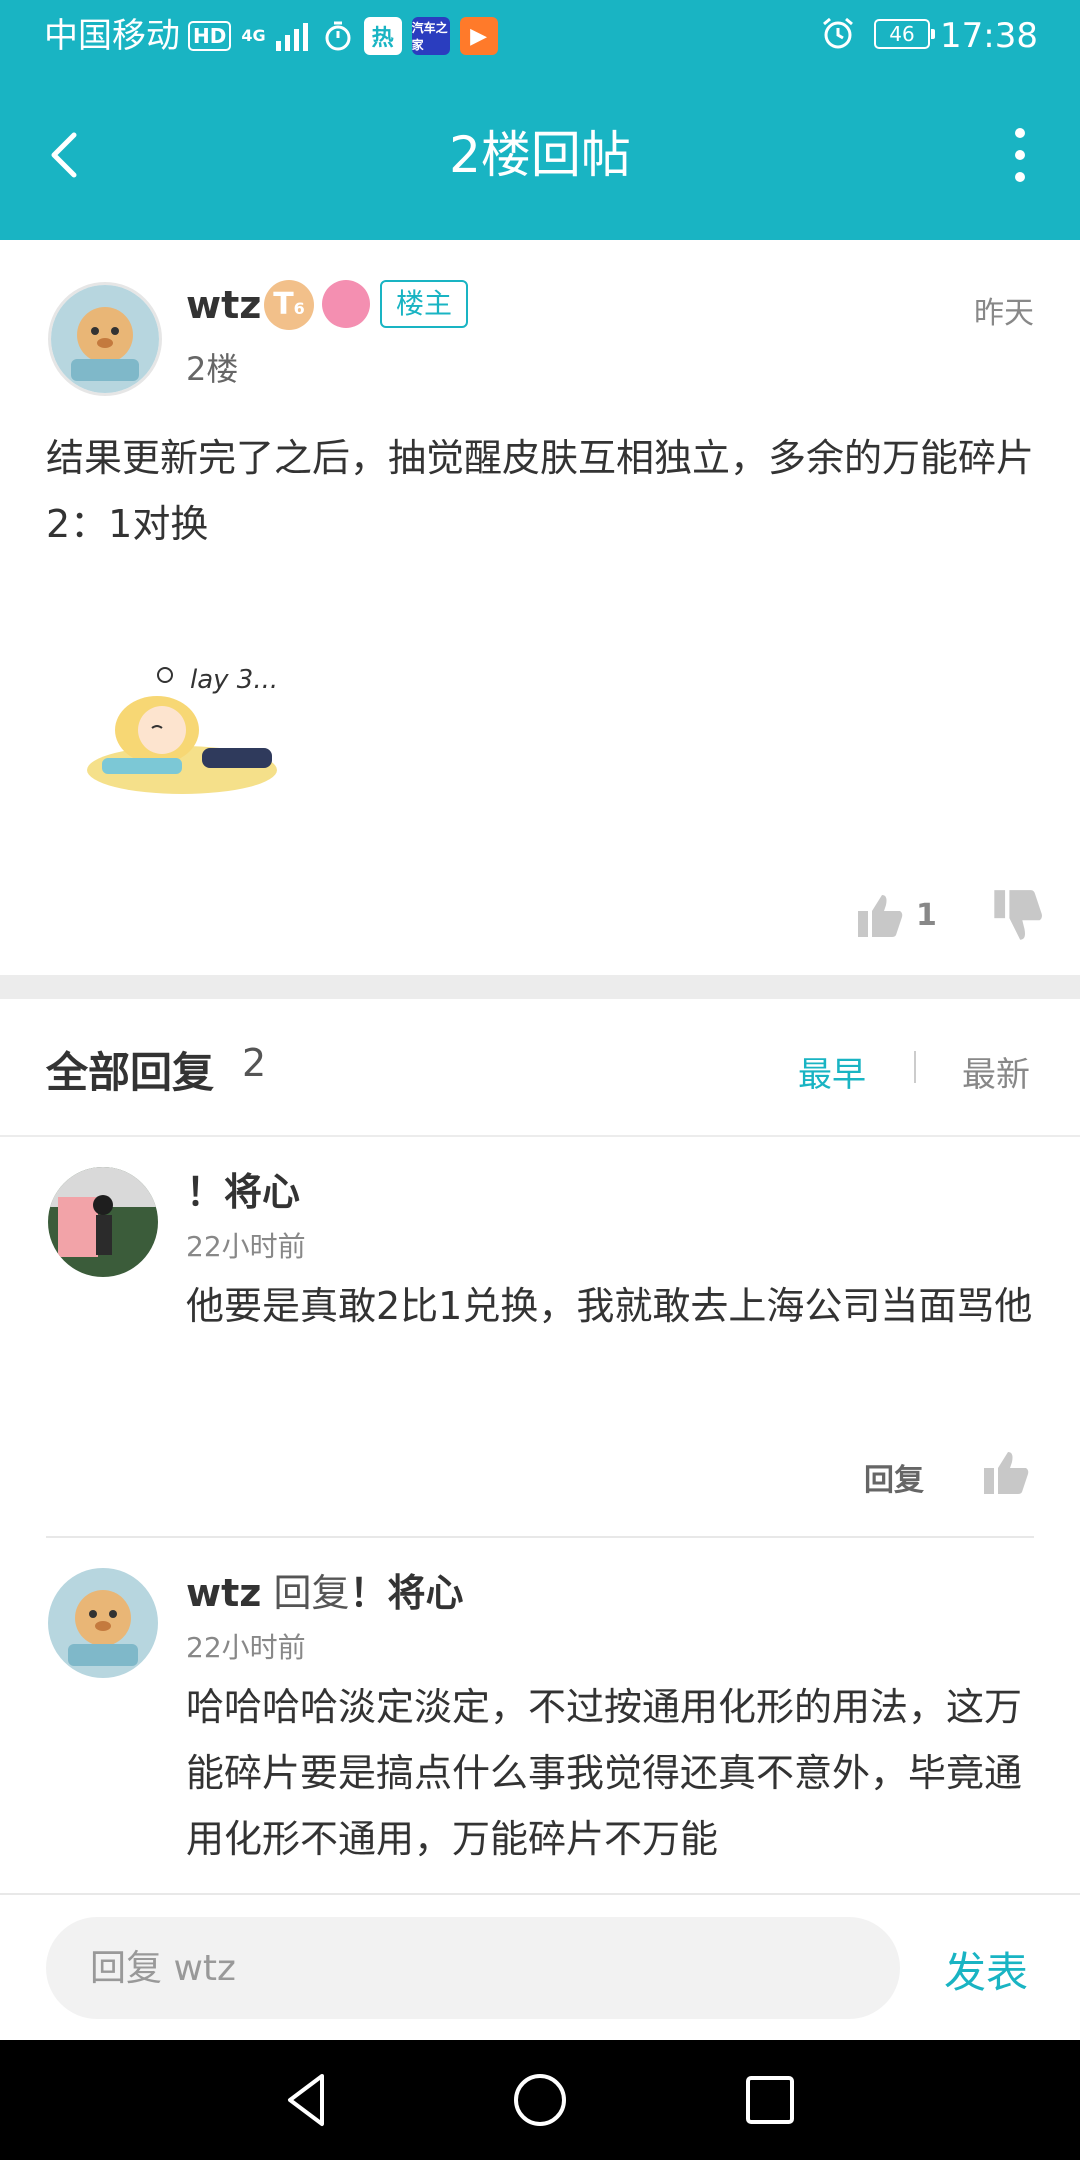  I want to click on replies-count: 2, so click(254, 1063).